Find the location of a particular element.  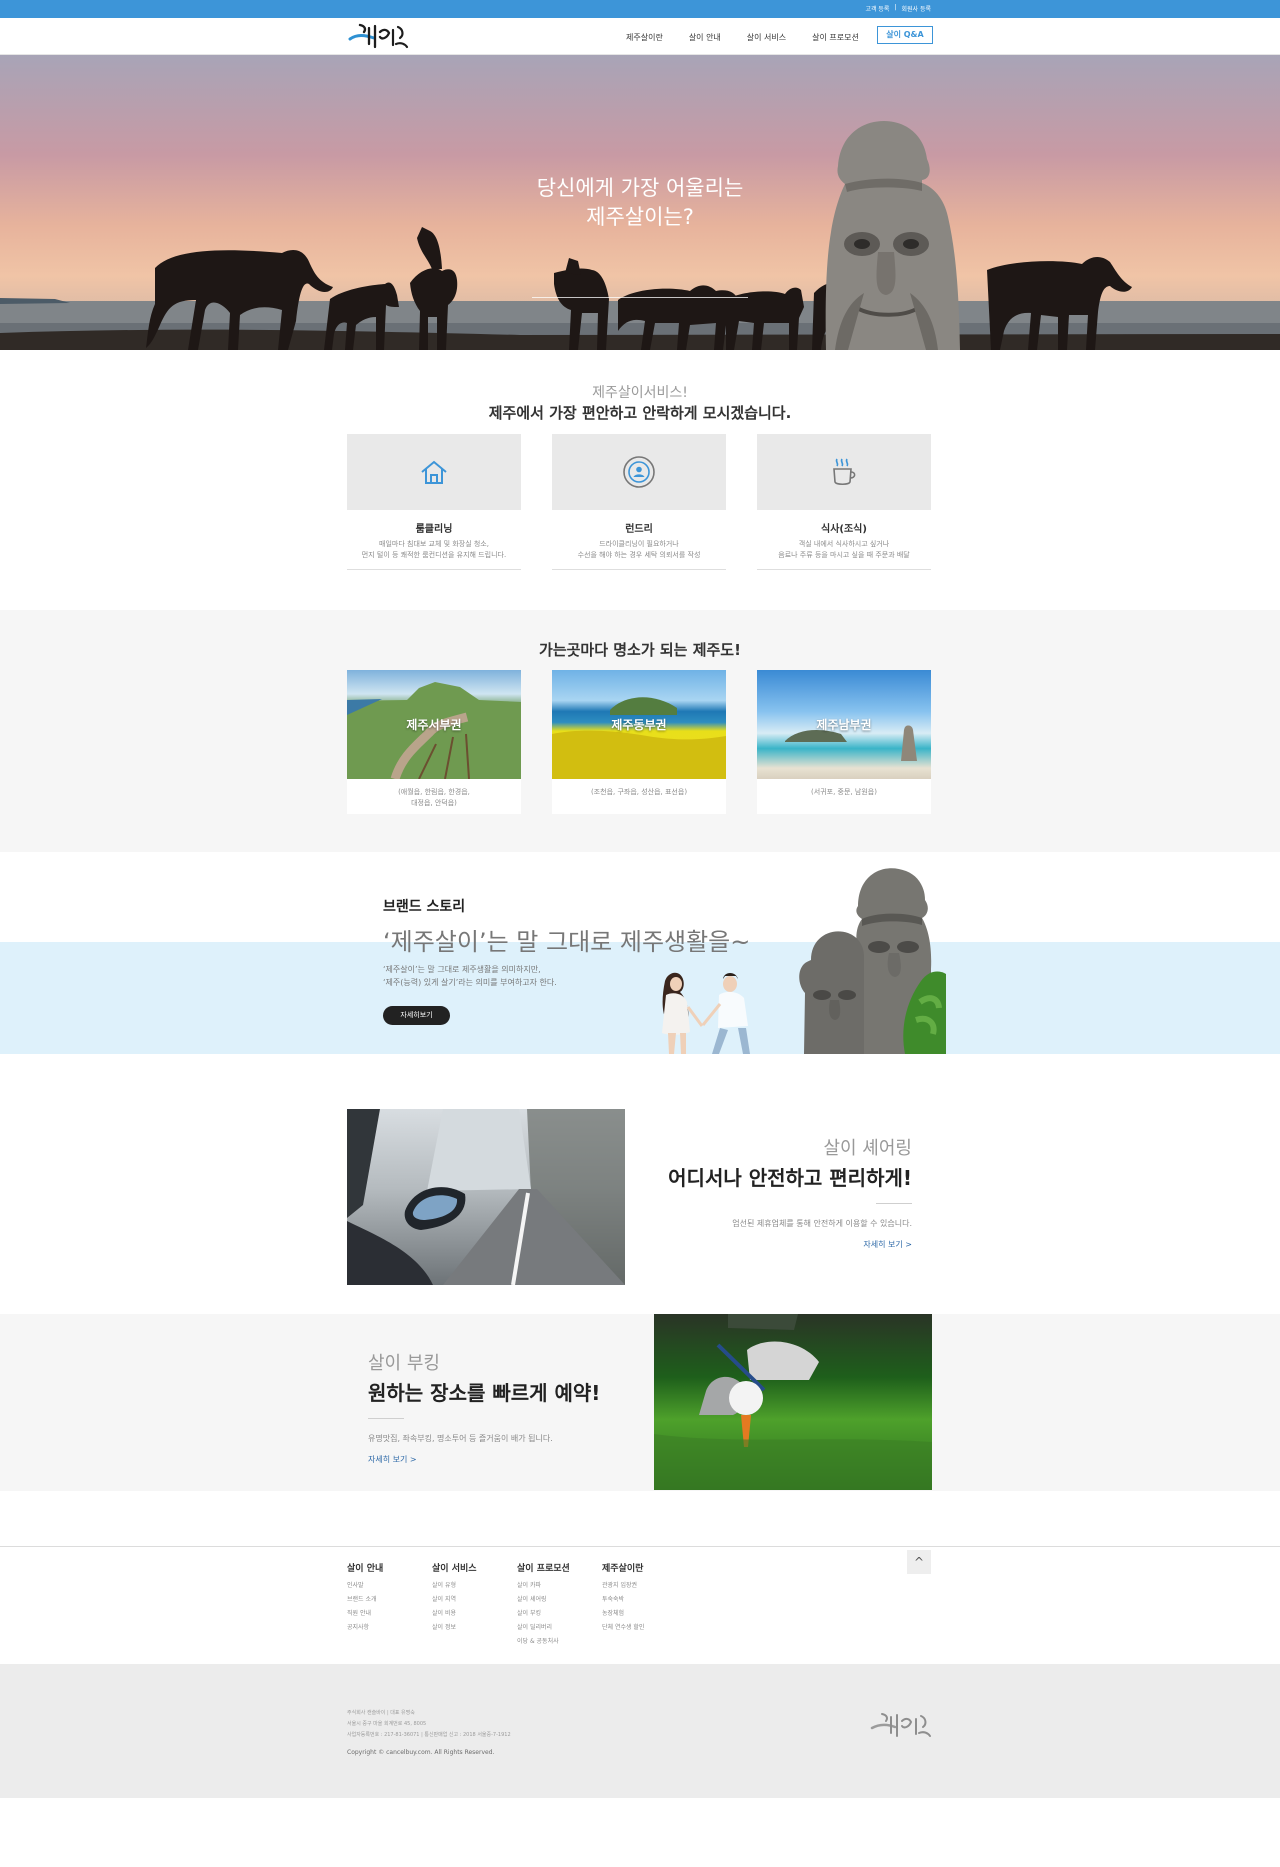

nav-guide: 살이 안내 is located at coordinates (705, 37).